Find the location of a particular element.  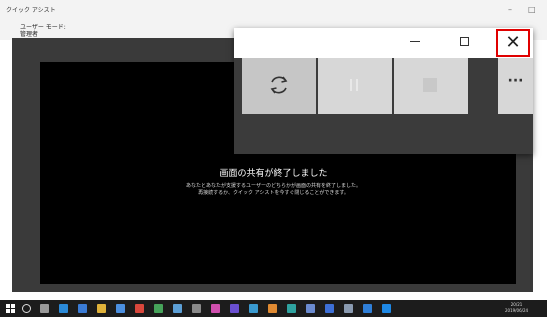

quick-assist-icon is located at coordinates (386, 308).